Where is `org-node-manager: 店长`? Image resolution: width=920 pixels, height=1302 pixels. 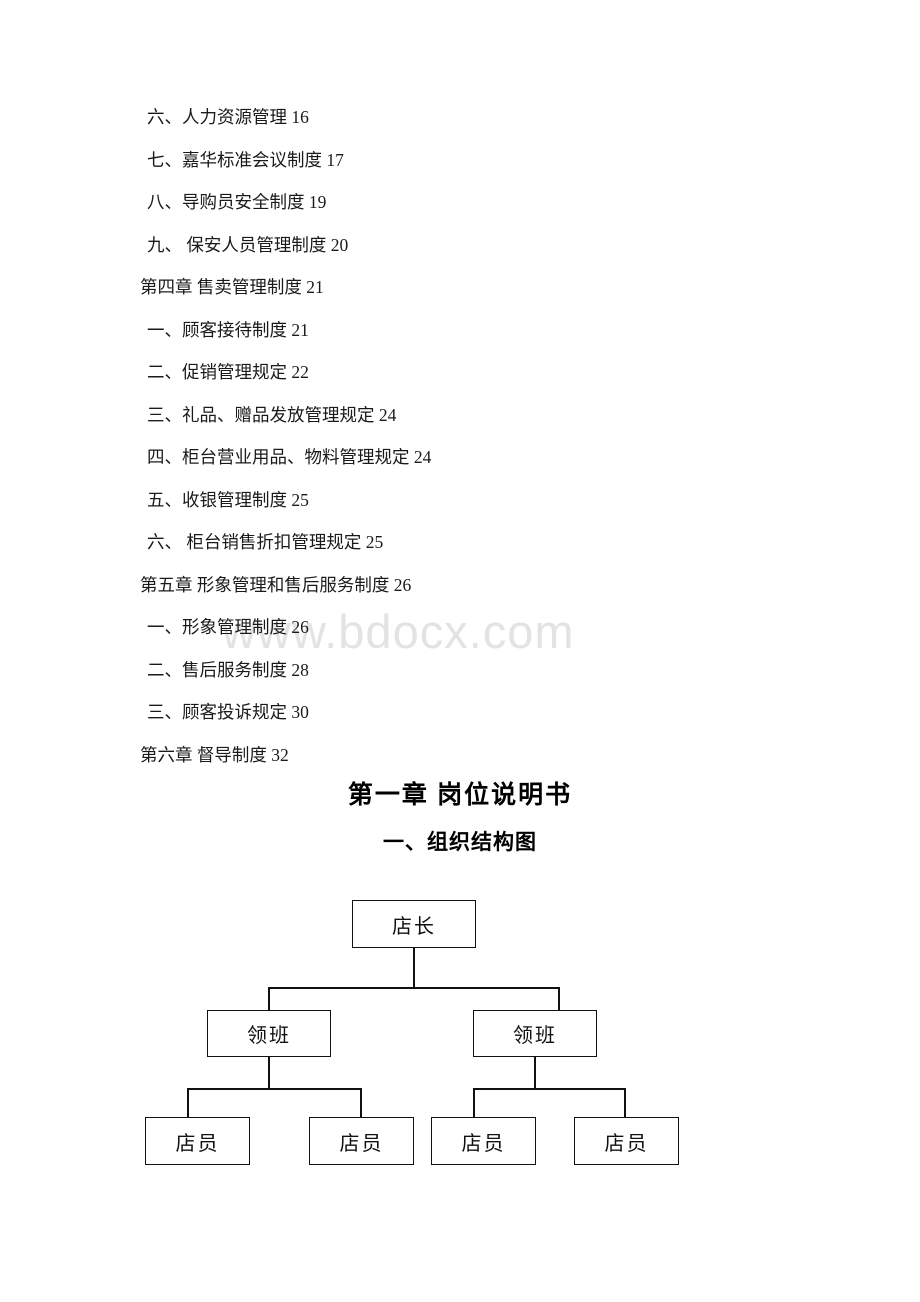
org-node-manager: 店长 is located at coordinates (414, 924).